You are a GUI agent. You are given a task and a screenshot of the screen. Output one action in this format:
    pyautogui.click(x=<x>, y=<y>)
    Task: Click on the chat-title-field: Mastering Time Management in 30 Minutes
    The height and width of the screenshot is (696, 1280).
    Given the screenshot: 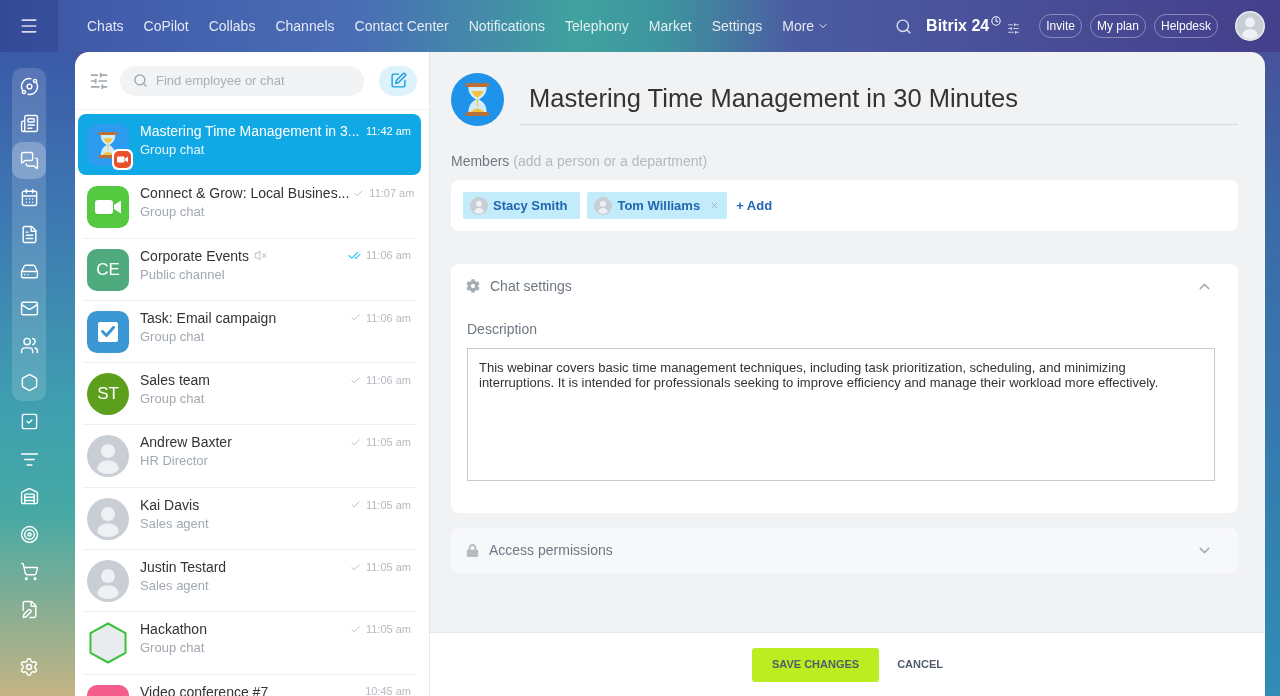 What is the action you would take?
    pyautogui.click(x=878, y=99)
    